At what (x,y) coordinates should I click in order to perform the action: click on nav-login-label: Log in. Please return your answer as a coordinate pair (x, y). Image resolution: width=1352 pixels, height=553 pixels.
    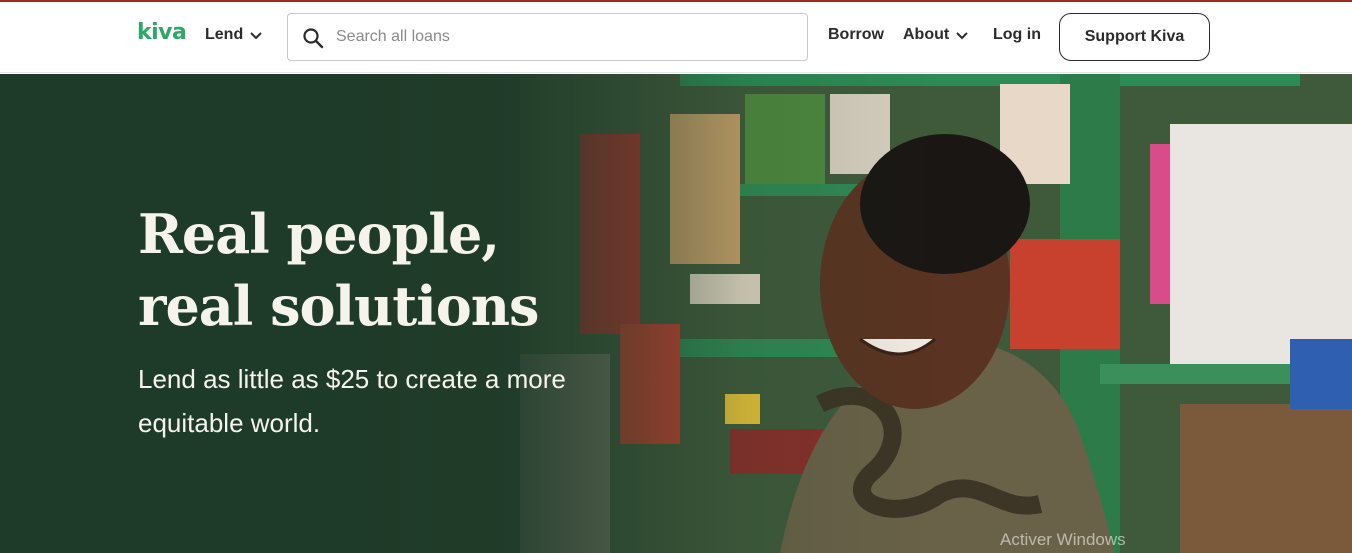
    Looking at the image, I should click on (1017, 34).